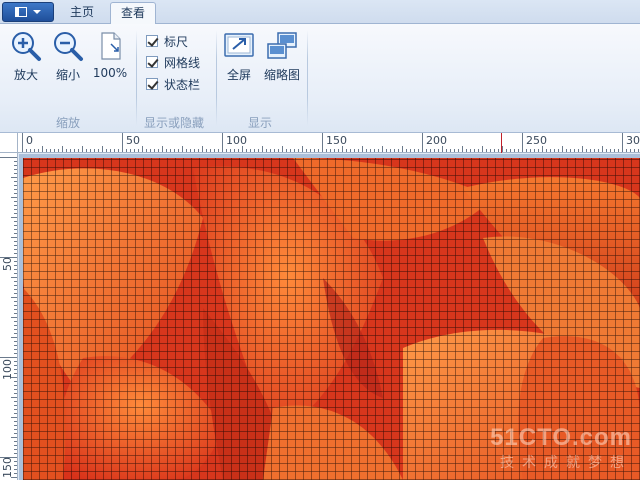 The height and width of the screenshot is (480, 640). What do you see at coordinates (29, 140) in the screenshot?
I see `ruler-label: 0` at bounding box center [29, 140].